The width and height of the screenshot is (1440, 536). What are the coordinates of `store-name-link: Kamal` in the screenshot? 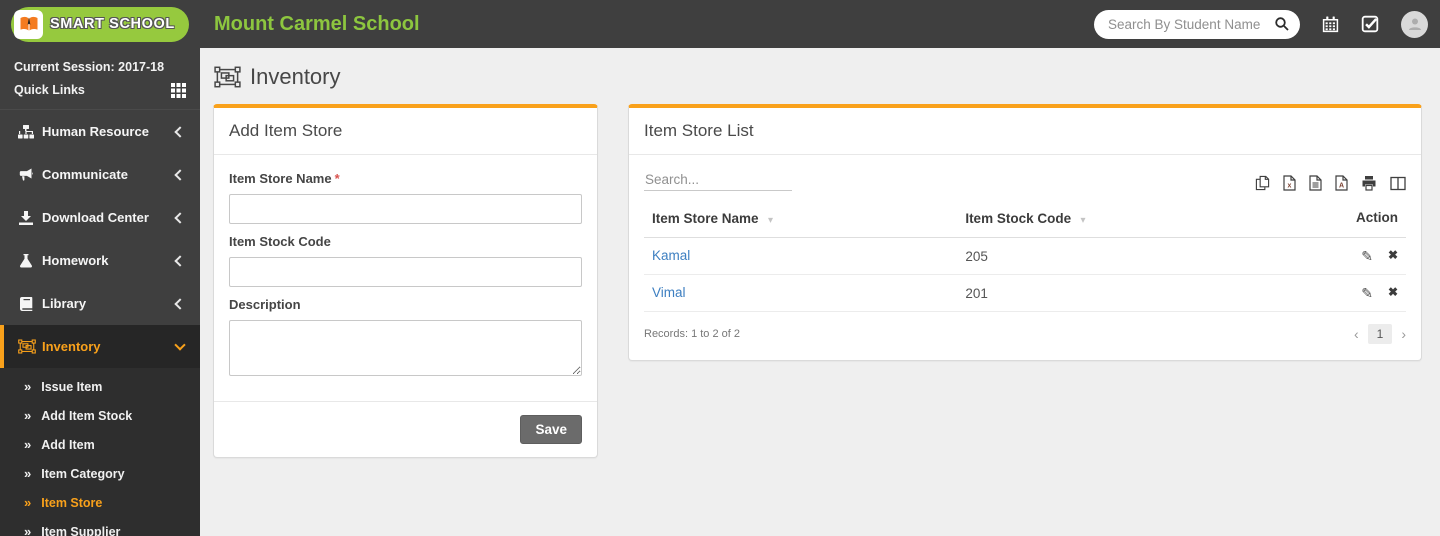 It's located at (671, 255).